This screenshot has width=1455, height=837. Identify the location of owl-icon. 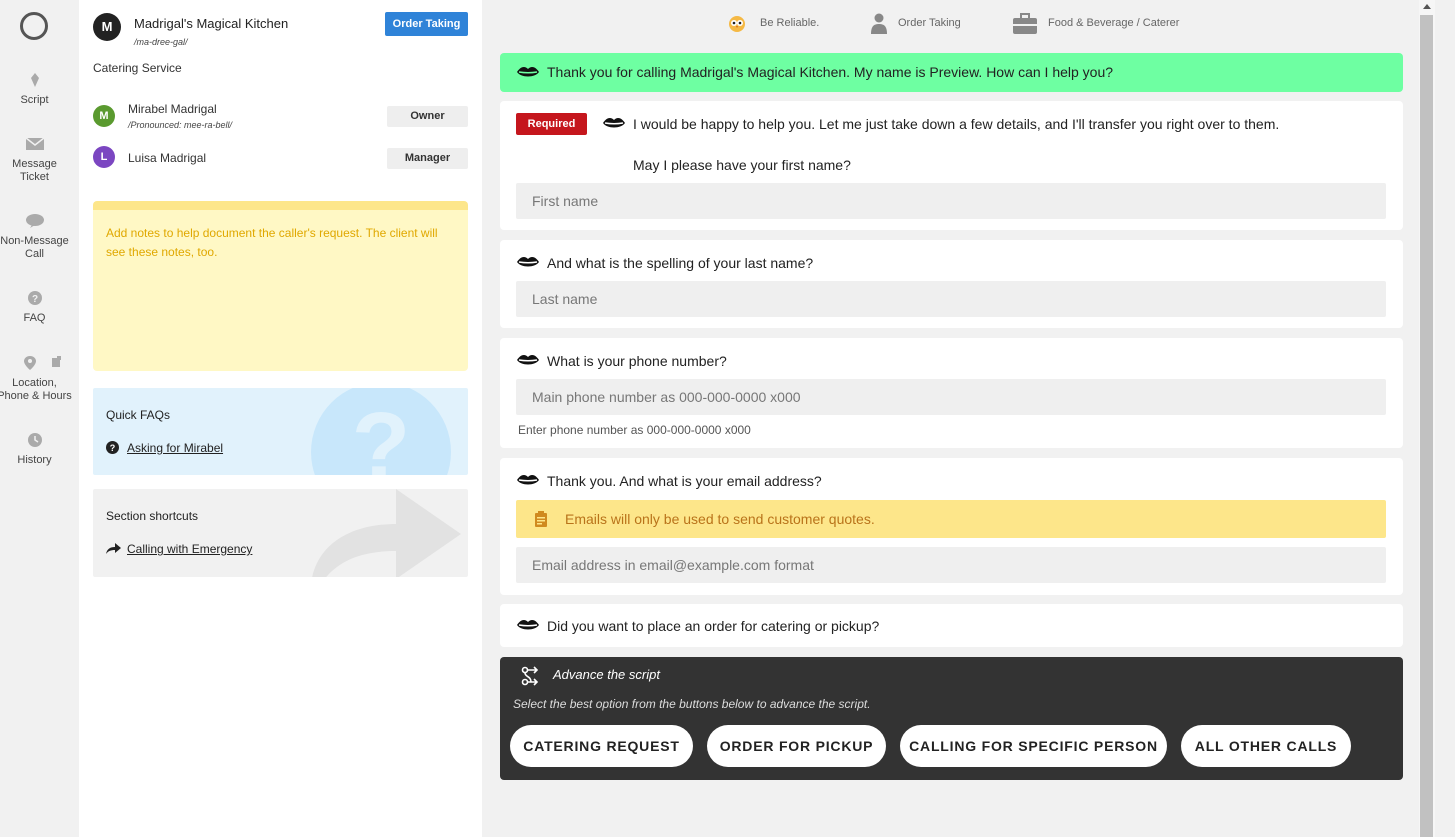
(737, 24).